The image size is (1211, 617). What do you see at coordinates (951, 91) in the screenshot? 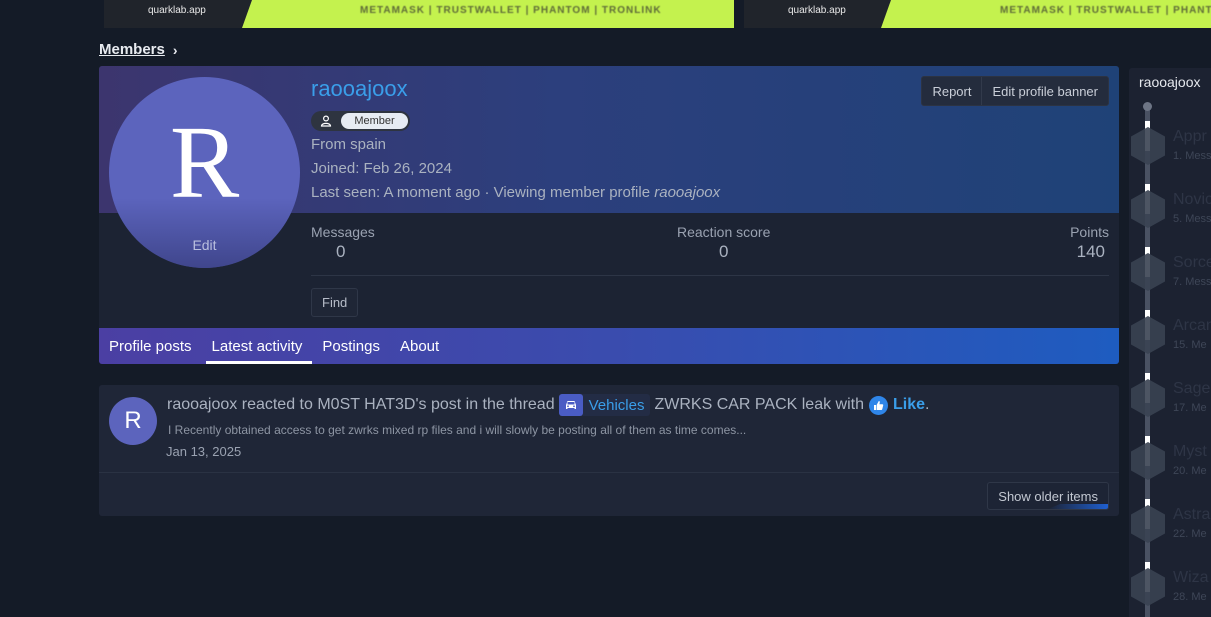
I see `report-button: Report` at bounding box center [951, 91].